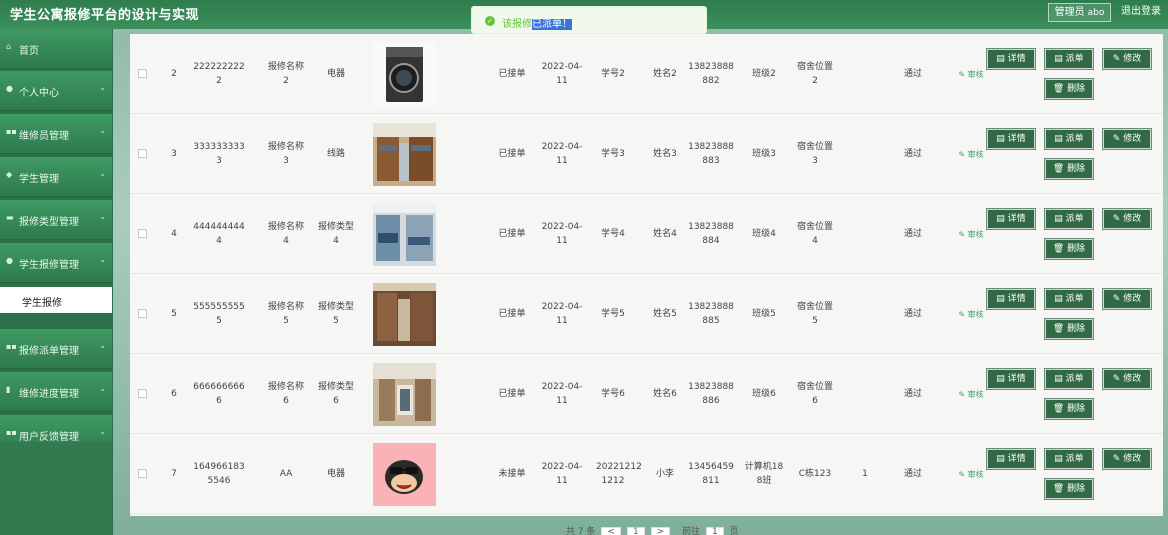 The height and width of the screenshot is (535, 1168). I want to click on pager-next-button: >, so click(660, 531).